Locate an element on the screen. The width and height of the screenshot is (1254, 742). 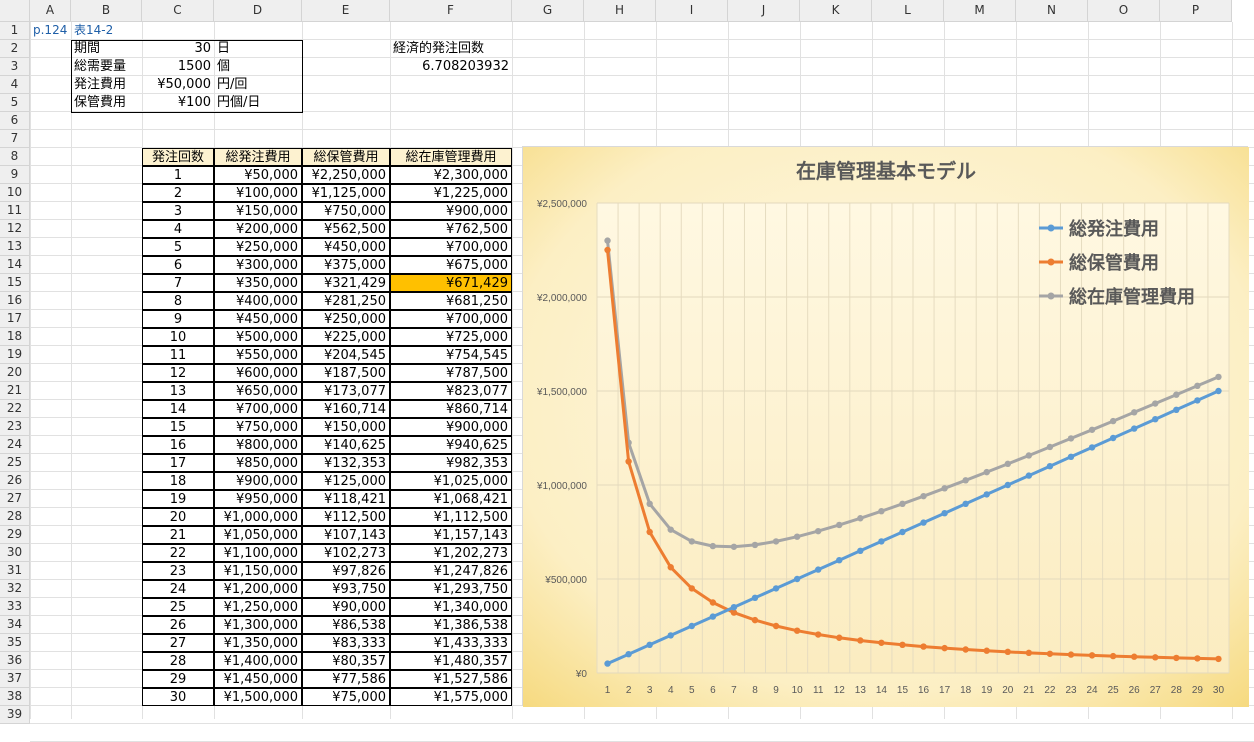
table-row-cell: ¥86,538 is located at coordinates (346, 625).